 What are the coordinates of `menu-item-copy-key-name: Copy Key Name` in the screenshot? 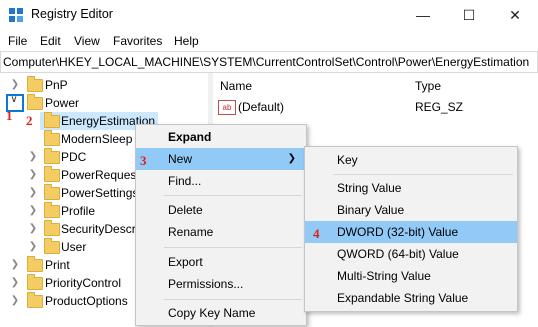 It's located at (221, 313).